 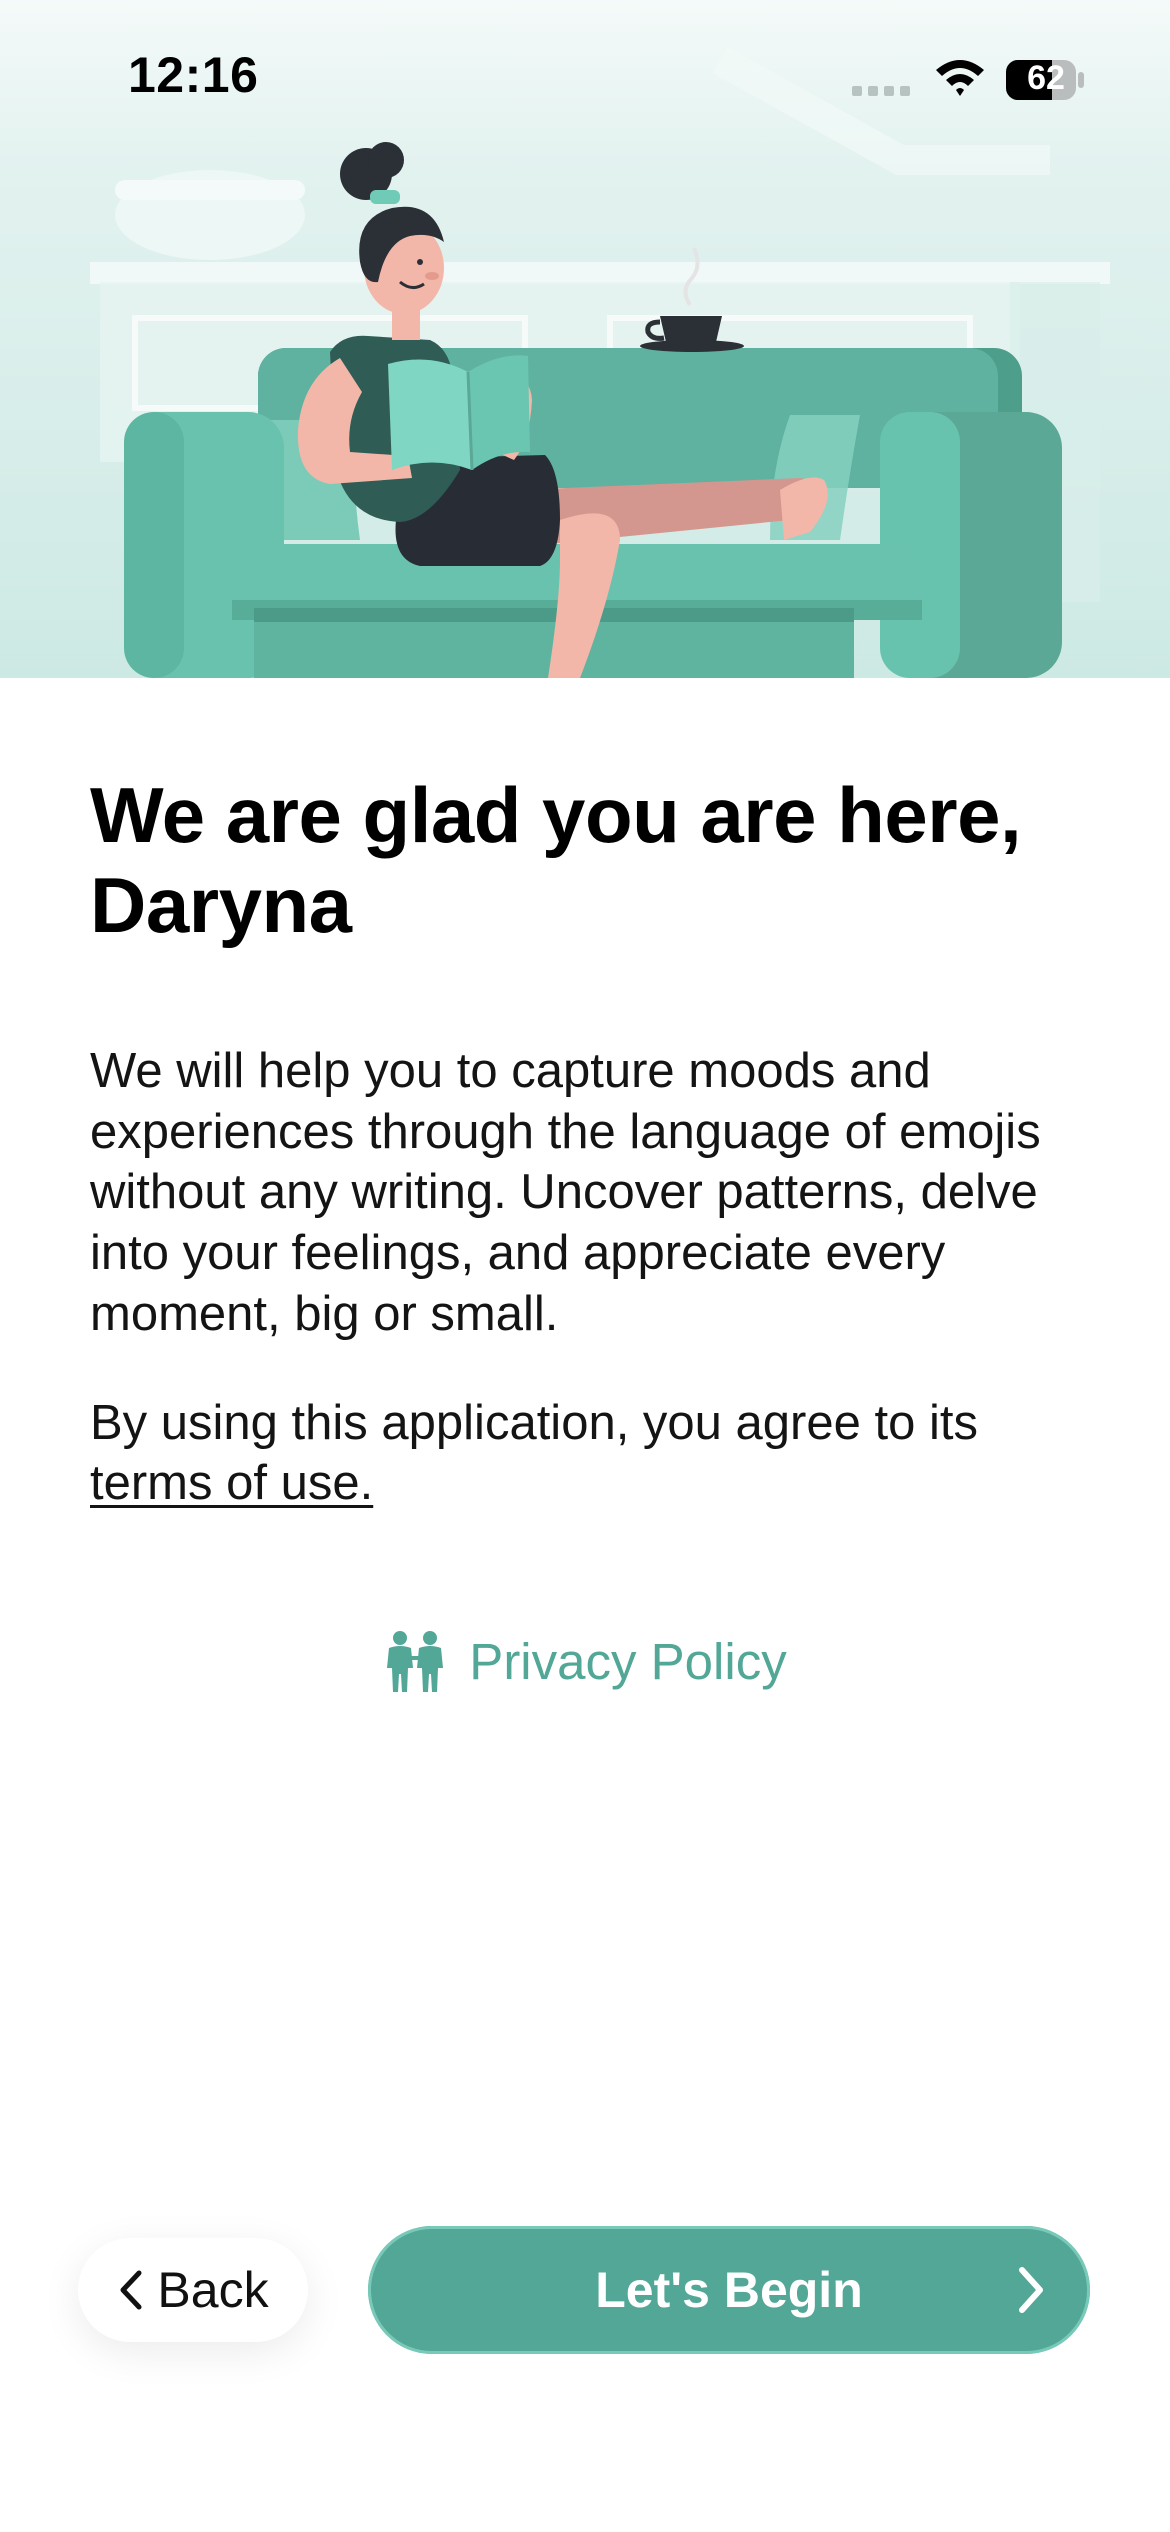 What do you see at coordinates (213, 2290) in the screenshot?
I see `back-button-label: Back` at bounding box center [213, 2290].